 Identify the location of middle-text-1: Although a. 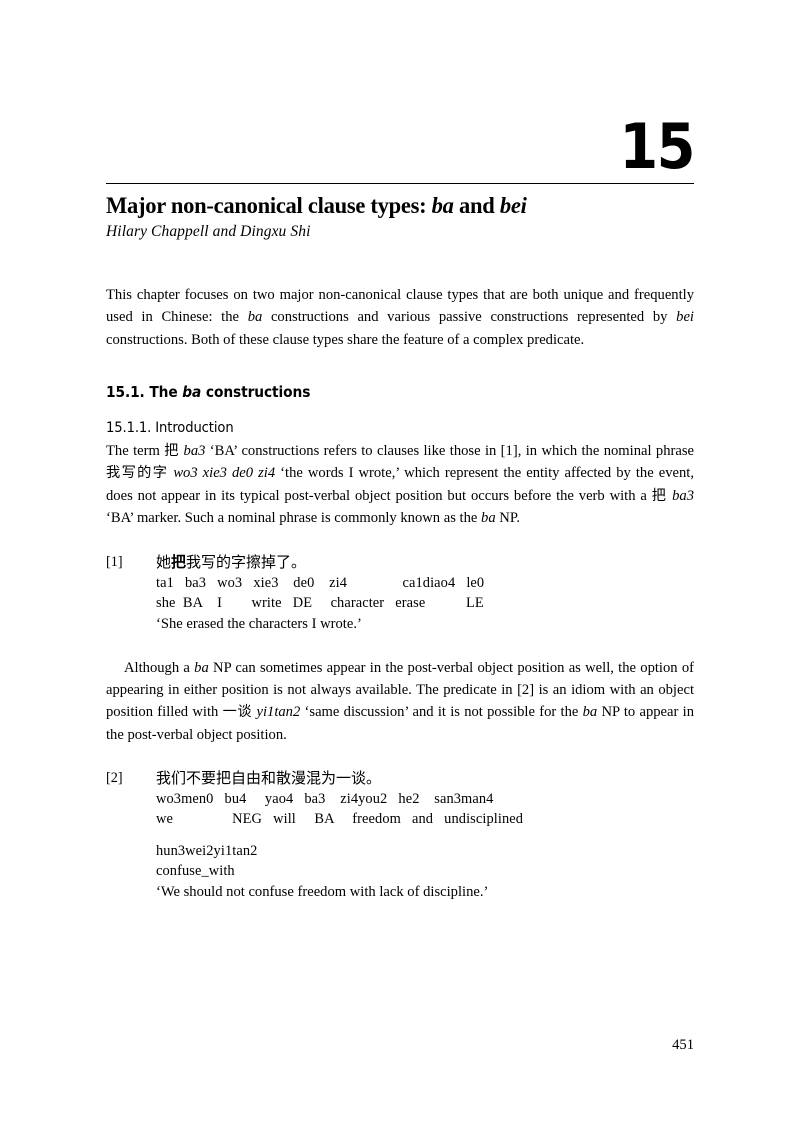
(159, 667).